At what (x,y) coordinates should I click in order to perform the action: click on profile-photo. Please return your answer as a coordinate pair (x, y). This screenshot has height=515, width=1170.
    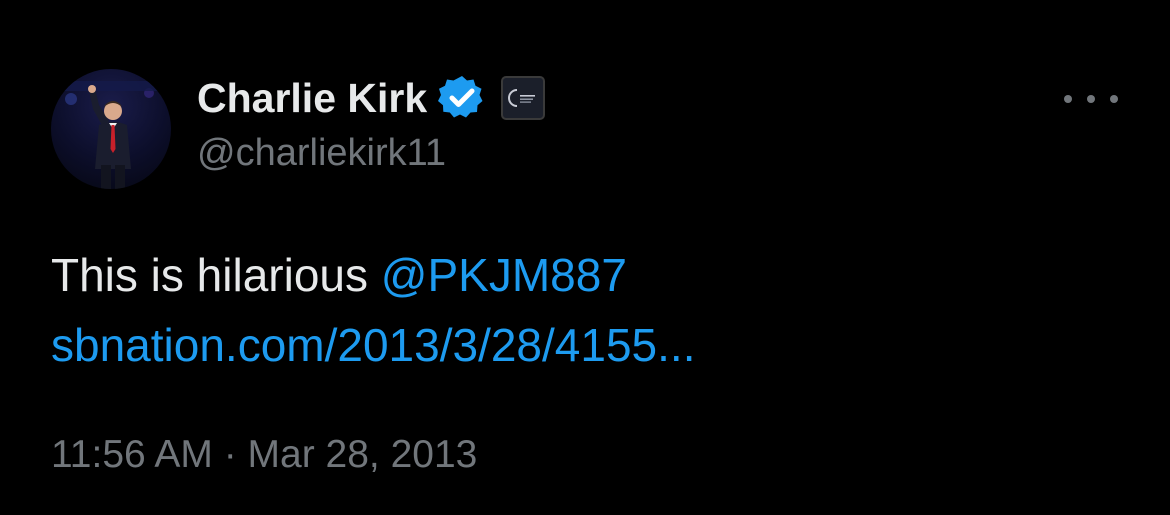
    Looking at the image, I should click on (111, 135).